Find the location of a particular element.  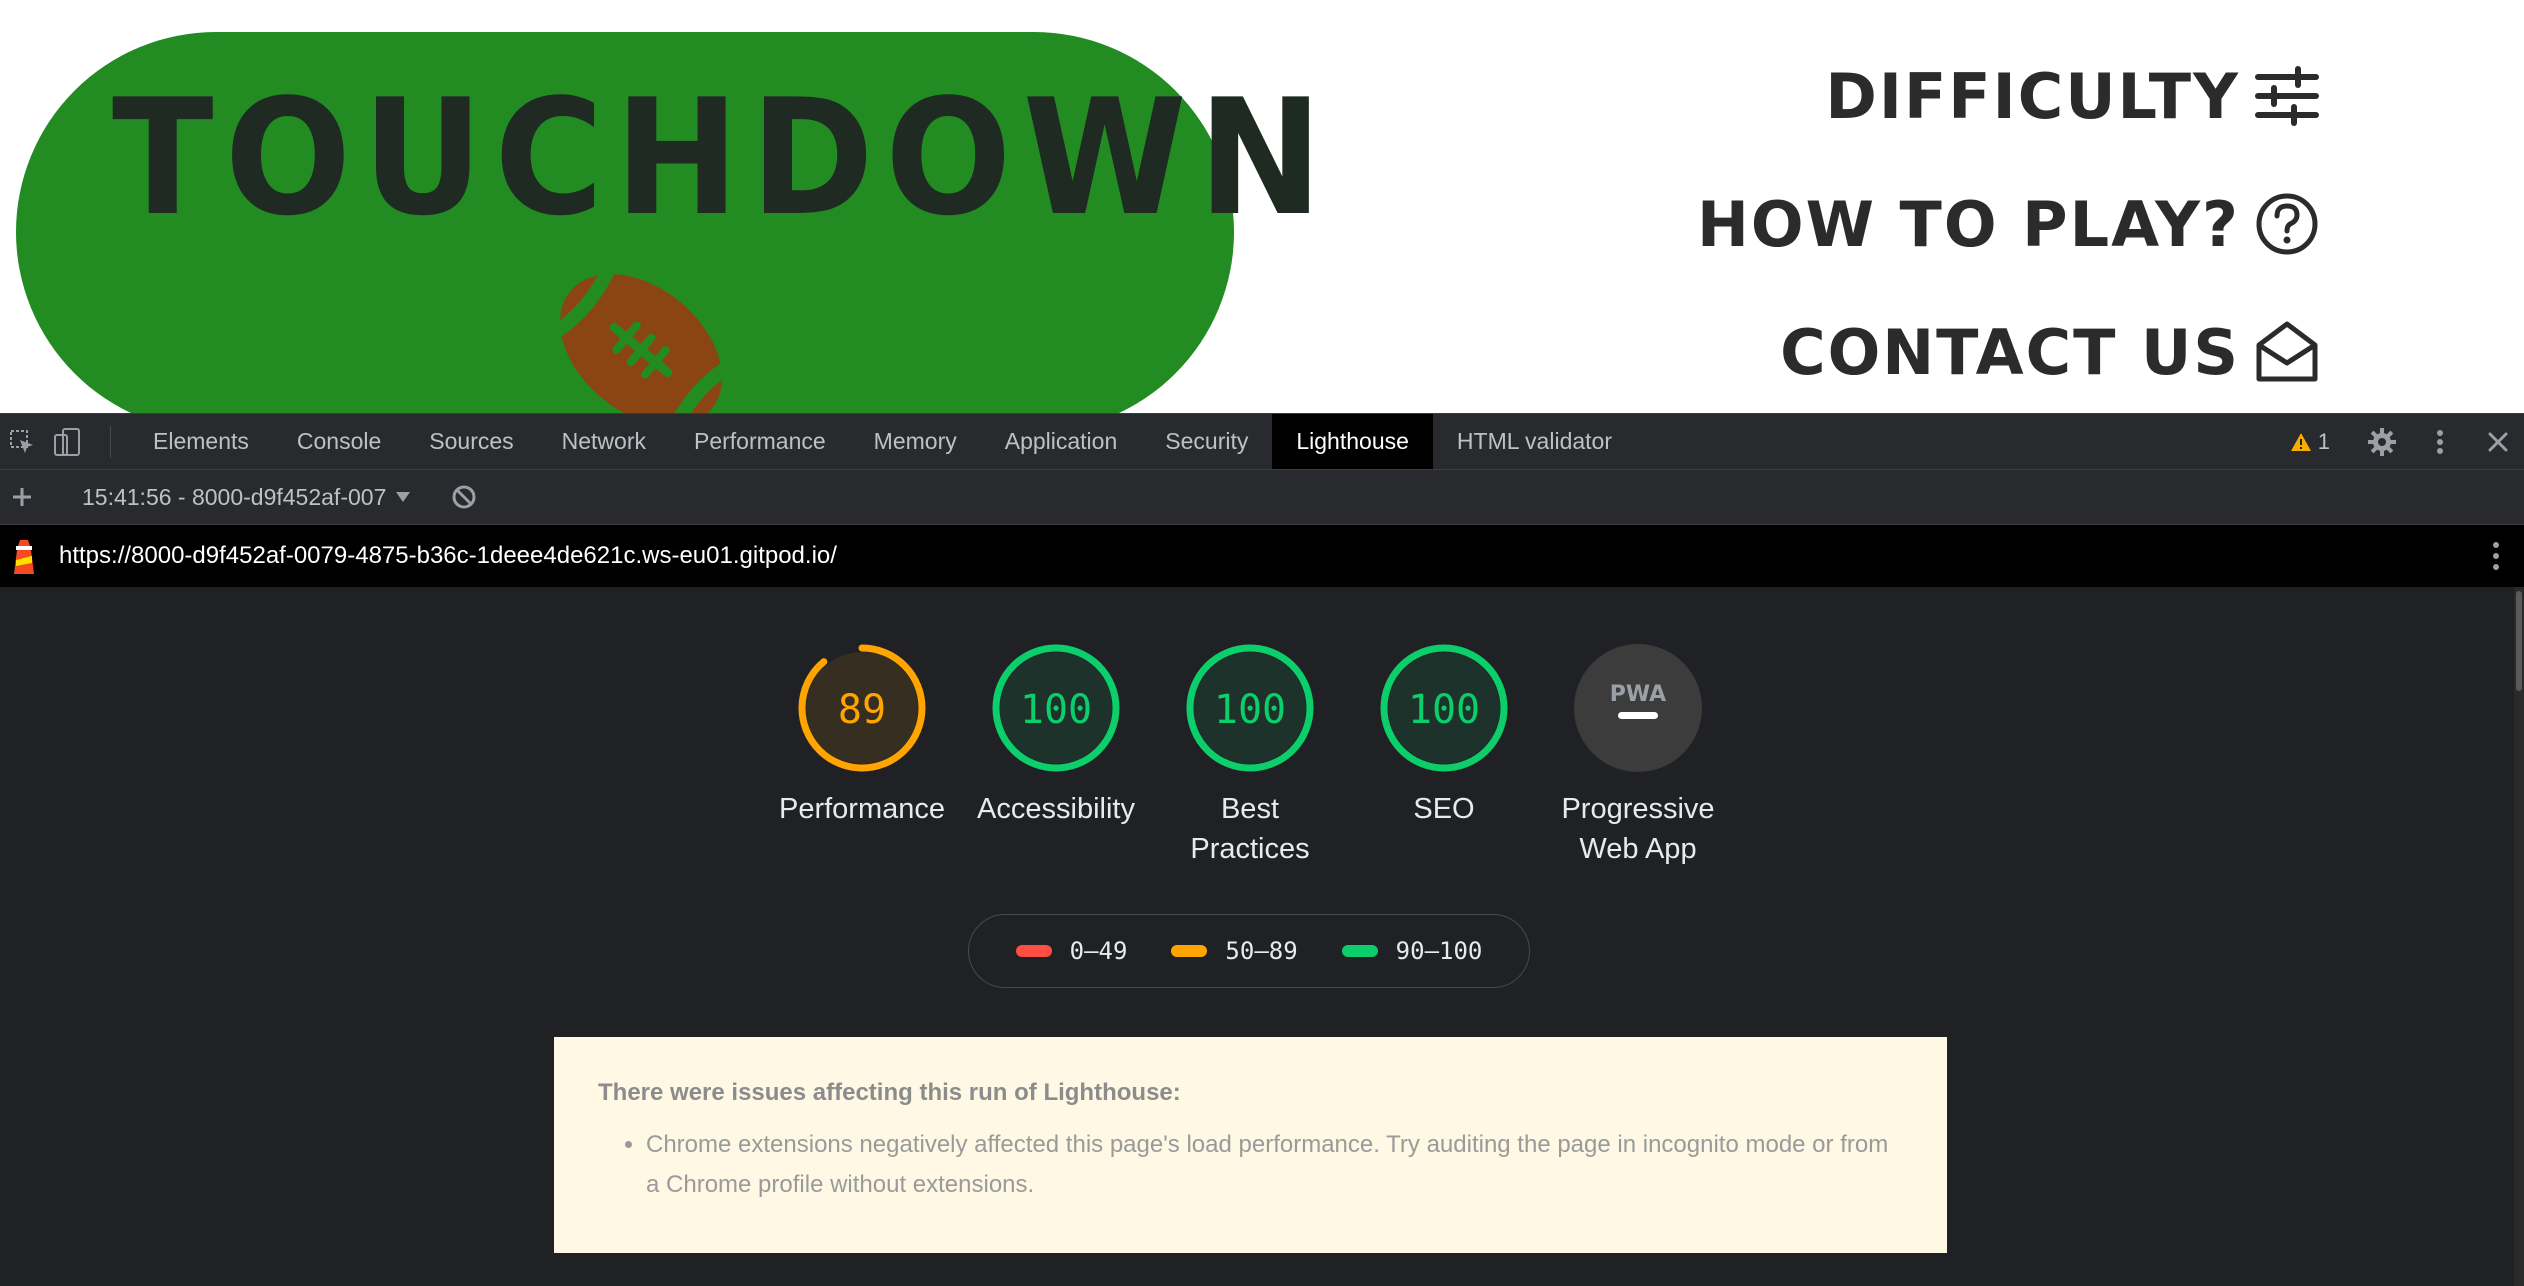

close-devtools-icon is located at coordinates (2498, 442).